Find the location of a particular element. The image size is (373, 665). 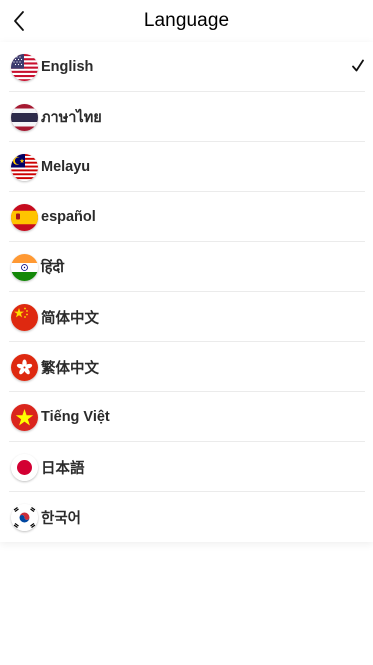

language-label: हिंदी is located at coordinates (52, 268).